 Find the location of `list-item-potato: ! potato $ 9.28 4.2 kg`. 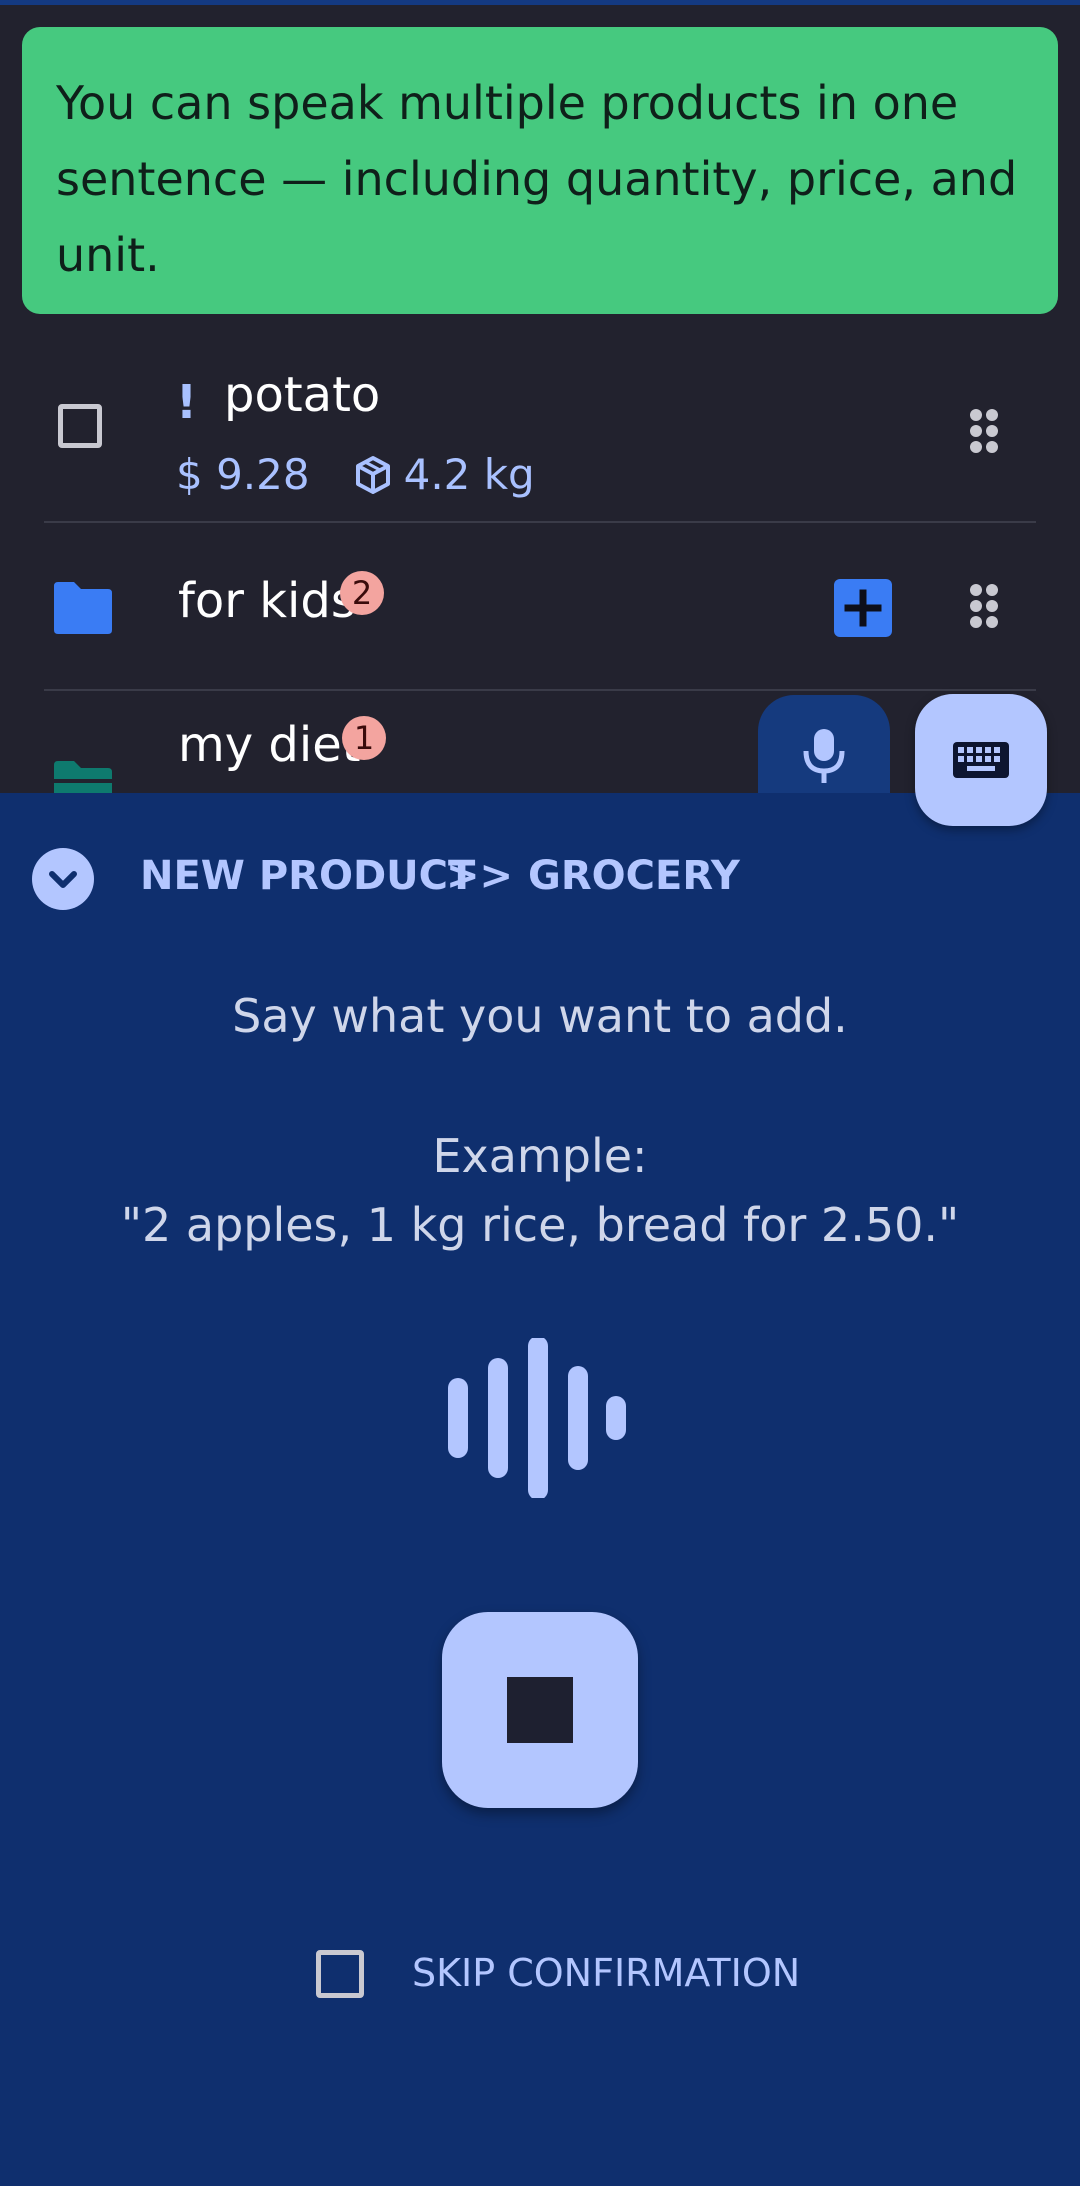

list-item-potato: ! potato $ 9.28 4.2 kg is located at coordinates (540, 438).